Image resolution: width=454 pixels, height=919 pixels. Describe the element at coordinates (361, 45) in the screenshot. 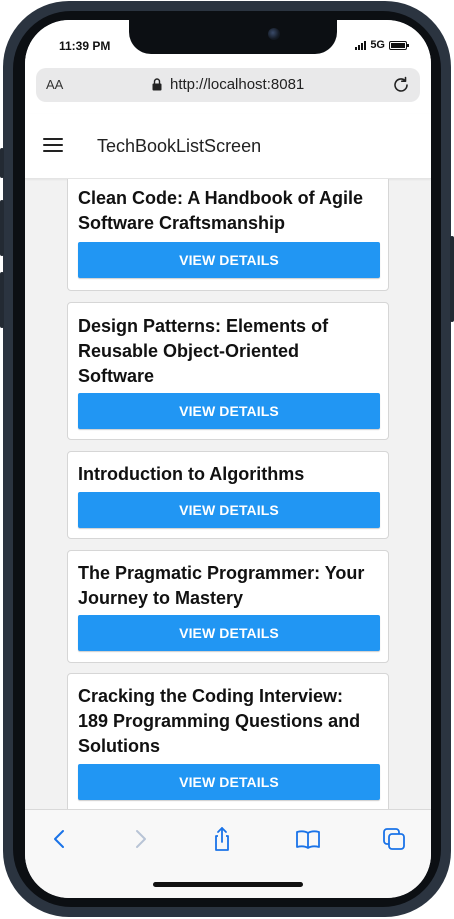

I see `signal-icon` at that location.